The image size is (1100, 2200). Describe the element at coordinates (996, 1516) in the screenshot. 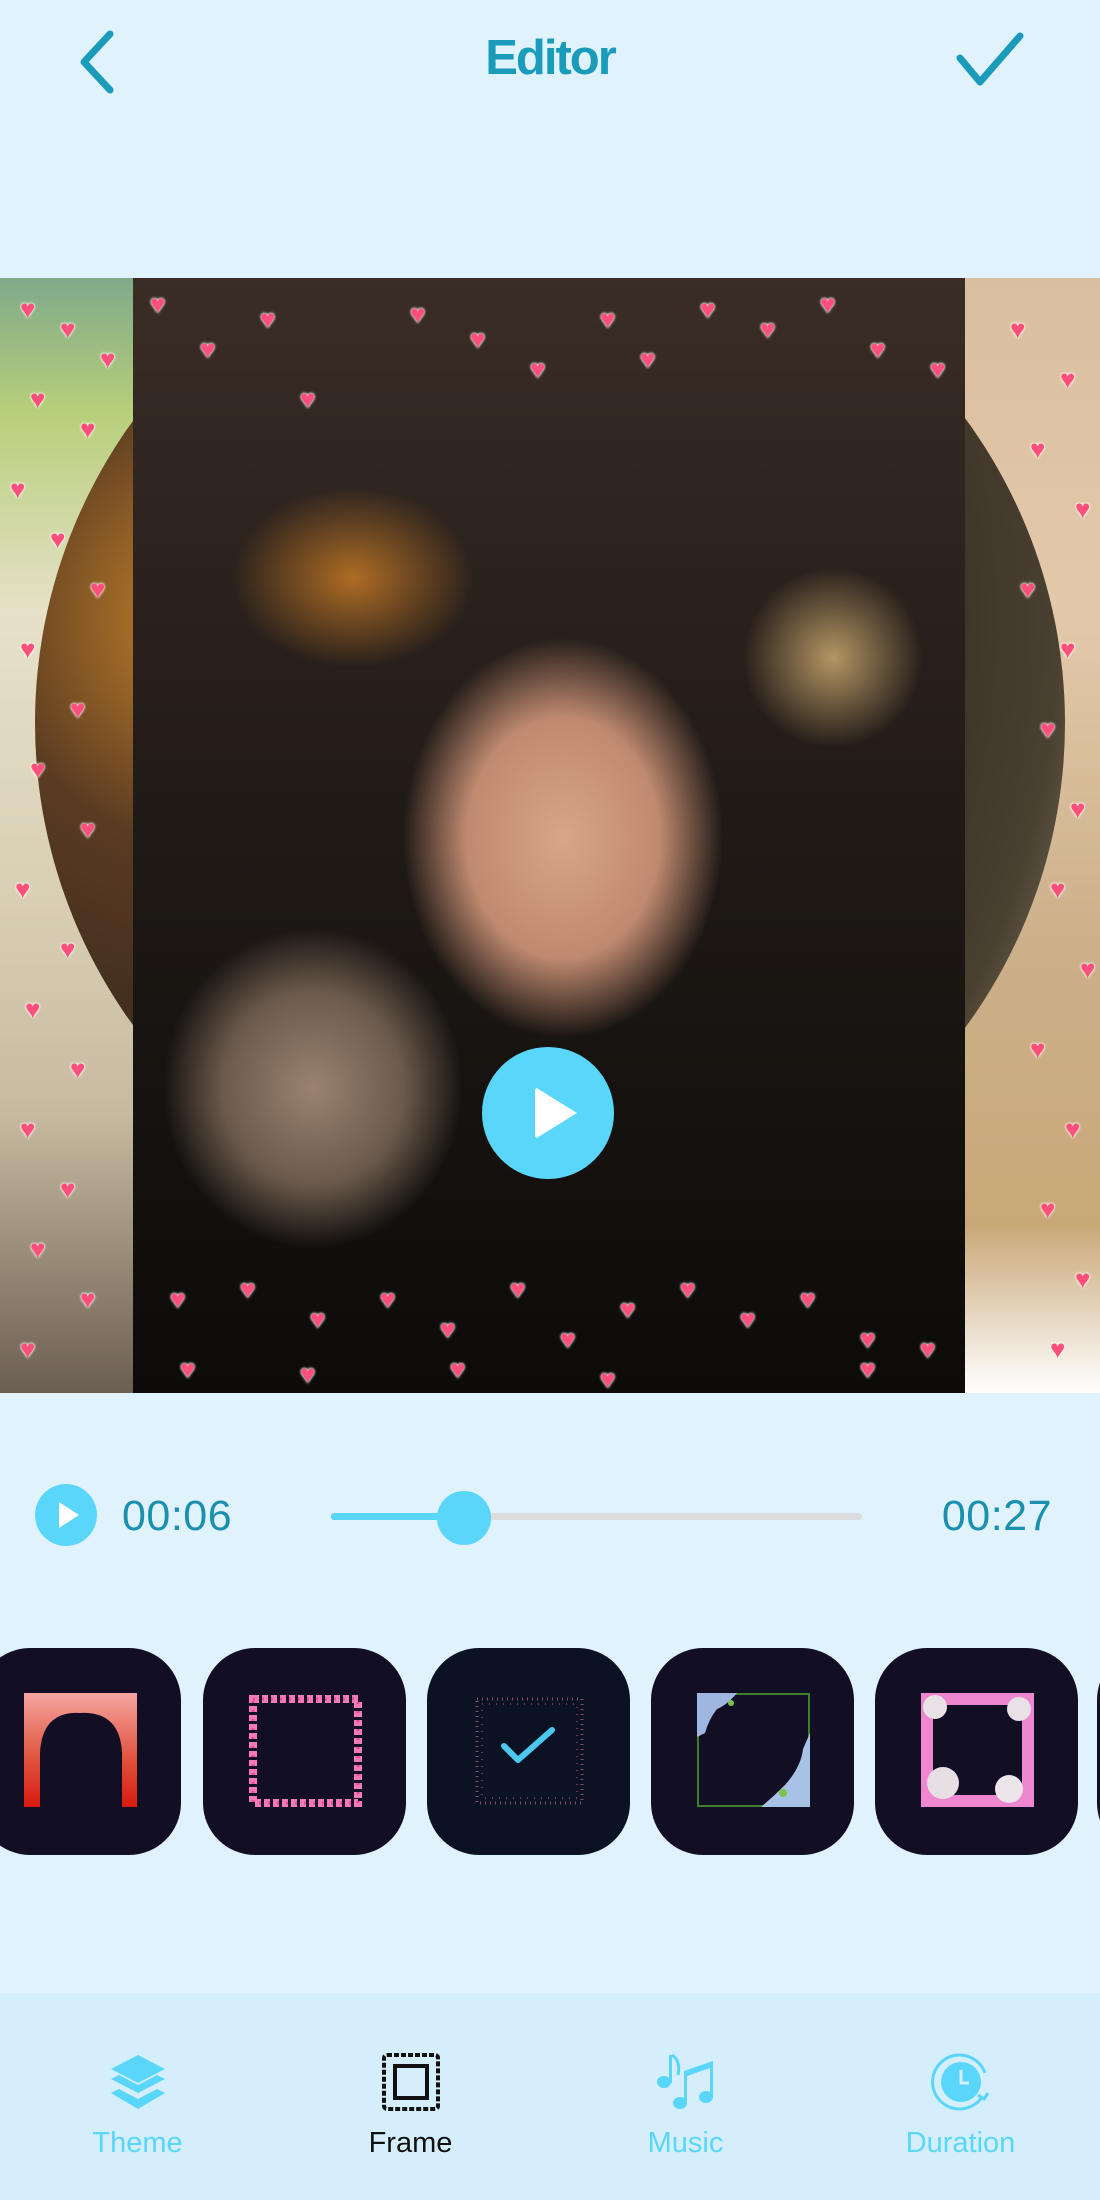

I see `total-time: 00:27` at that location.